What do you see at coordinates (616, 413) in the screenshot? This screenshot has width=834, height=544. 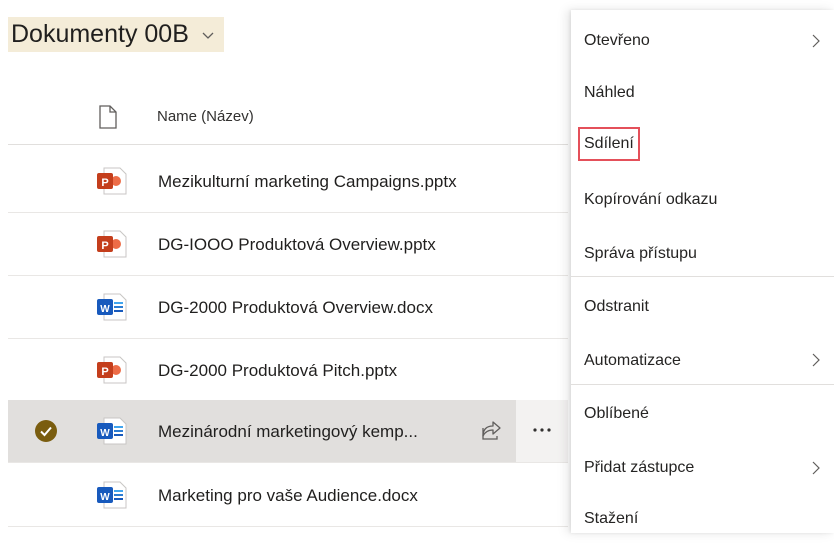 I see `menu-item-label: Oblíbené` at bounding box center [616, 413].